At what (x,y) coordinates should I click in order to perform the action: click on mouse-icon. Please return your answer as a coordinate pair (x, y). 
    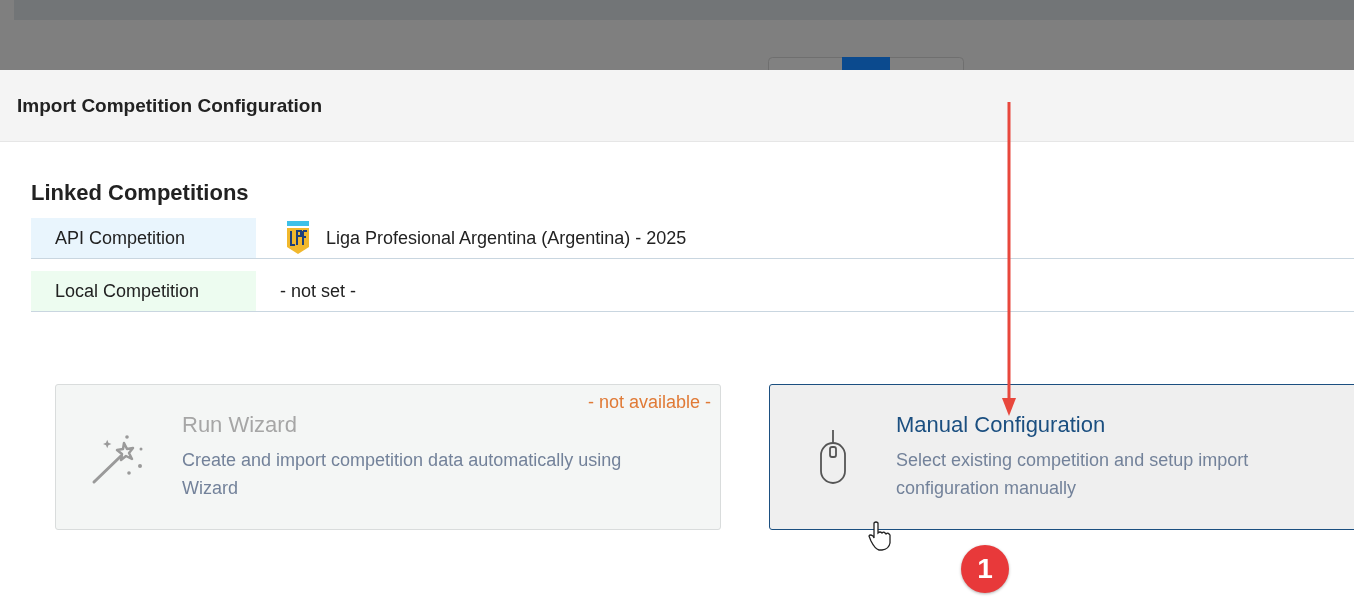
    Looking at the image, I should click on (833, 457).